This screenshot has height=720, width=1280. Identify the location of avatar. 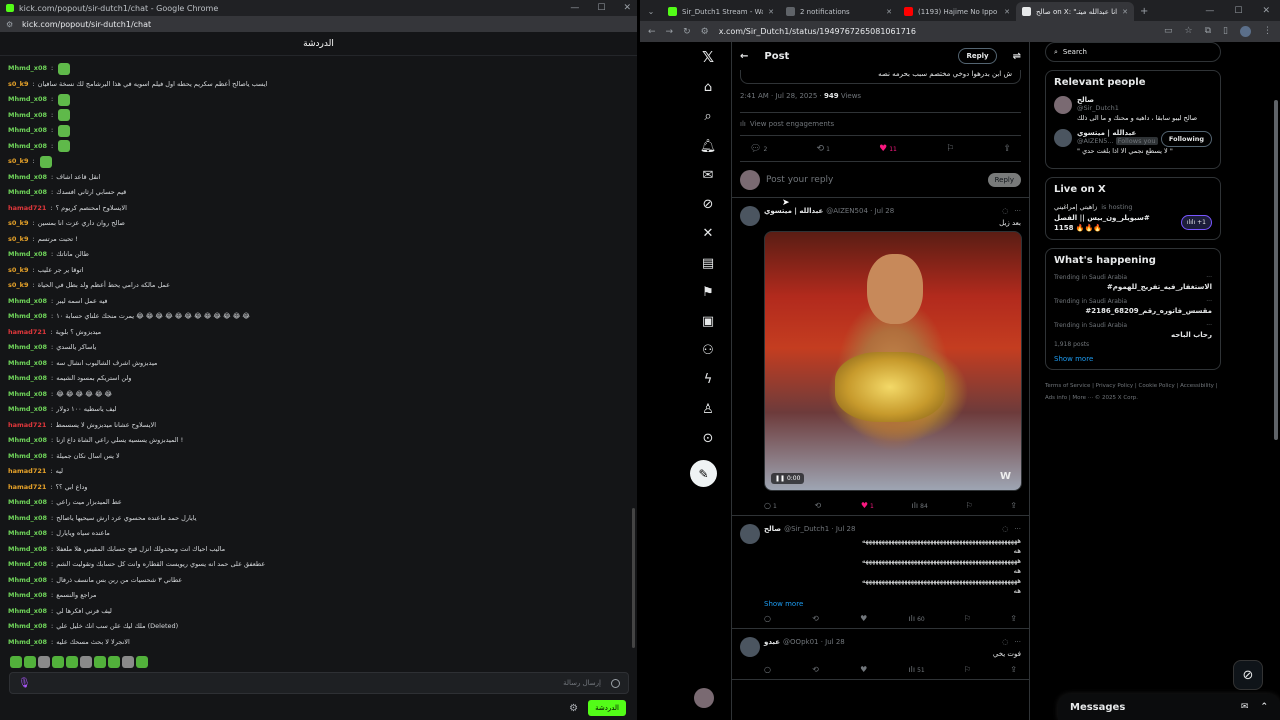
(1063, 138).